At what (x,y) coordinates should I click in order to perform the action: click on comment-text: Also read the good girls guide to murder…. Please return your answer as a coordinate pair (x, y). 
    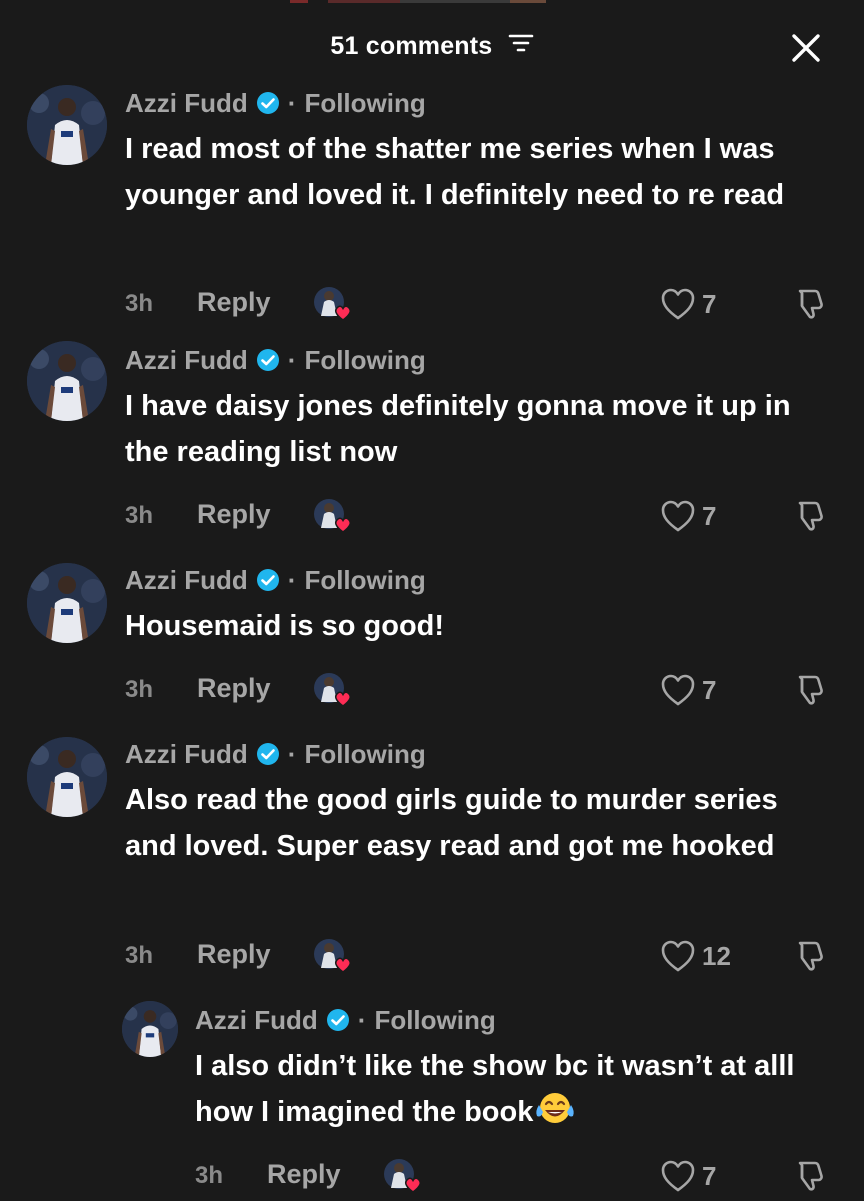
    Looking at the image, I should click on (451, 823).